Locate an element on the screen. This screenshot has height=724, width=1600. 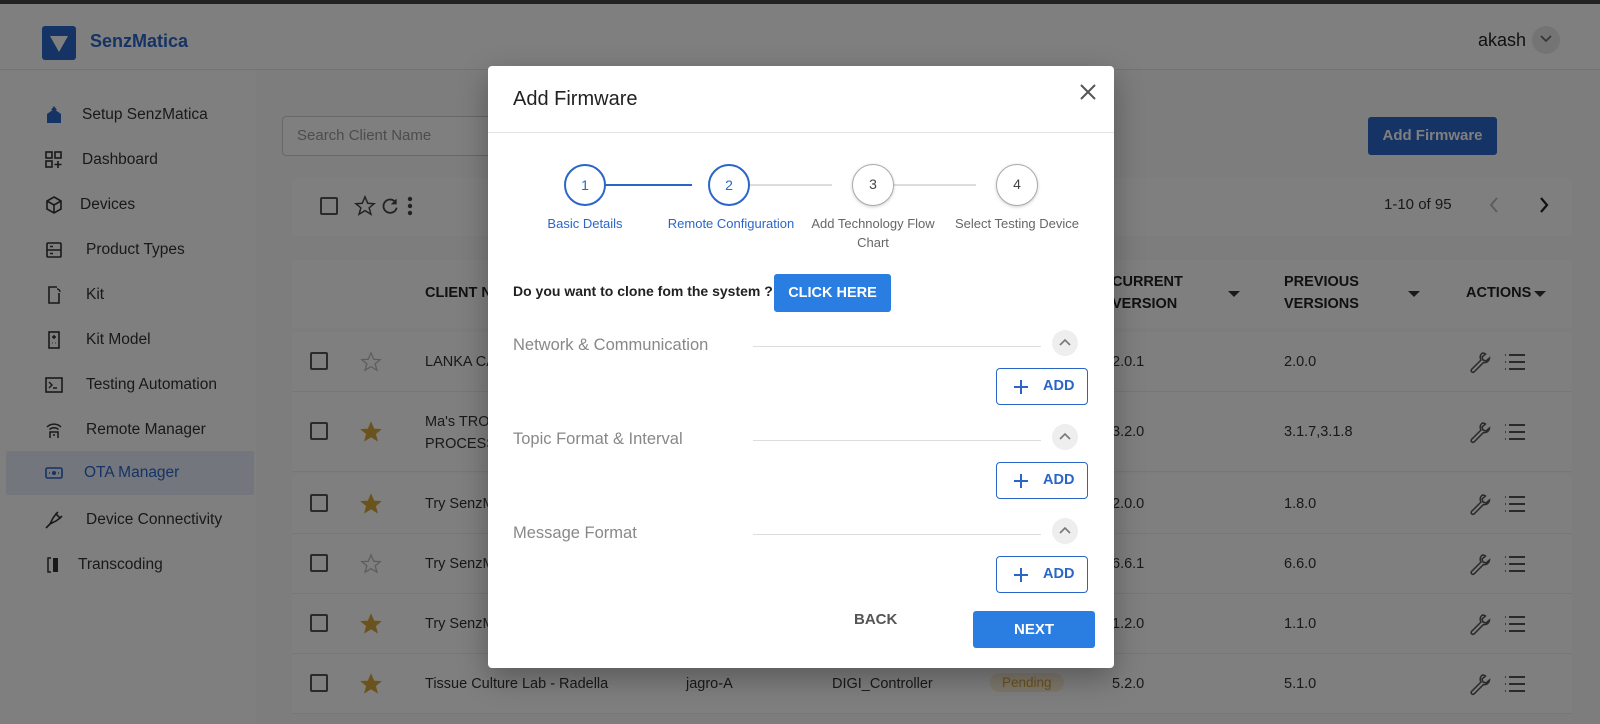
divider is located at coordinates (801, 132).